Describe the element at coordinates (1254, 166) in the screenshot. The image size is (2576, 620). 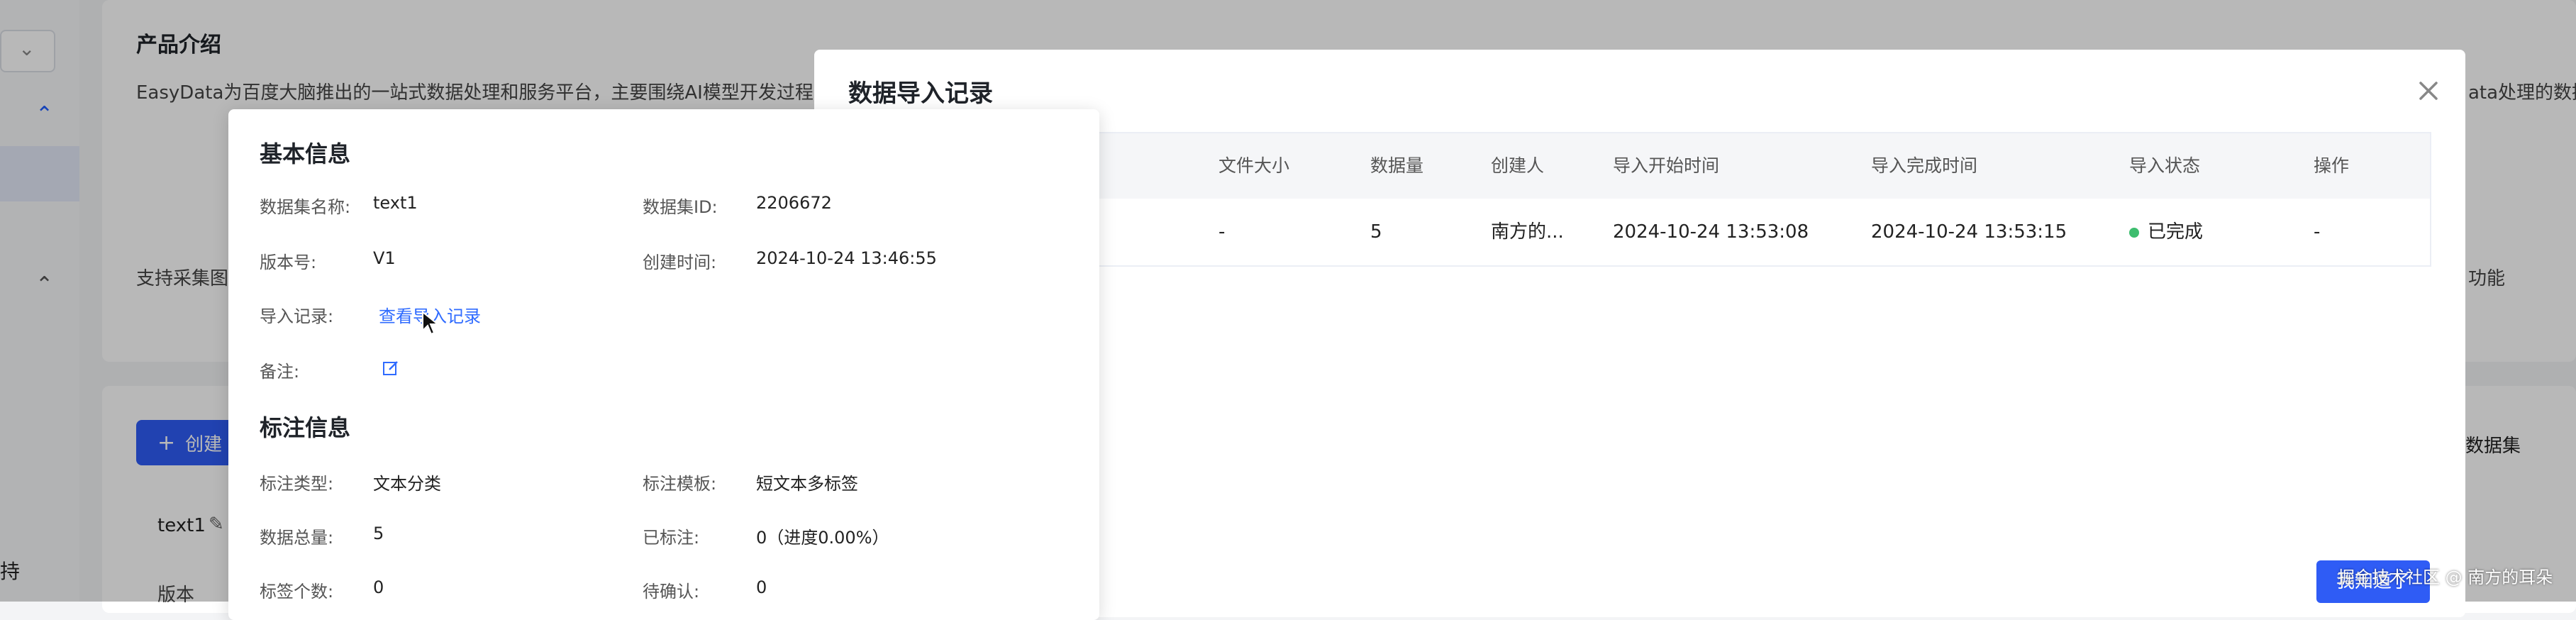
I see `col-file-size: 文件大小` at that location.